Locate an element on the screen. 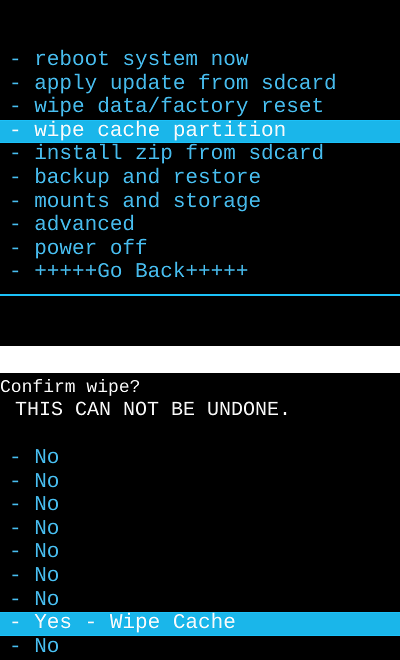 Image resolution: width=400 pixels, height=660 pixels. confirm-title: Confirm wipe? is located at coordinates (71, 388).